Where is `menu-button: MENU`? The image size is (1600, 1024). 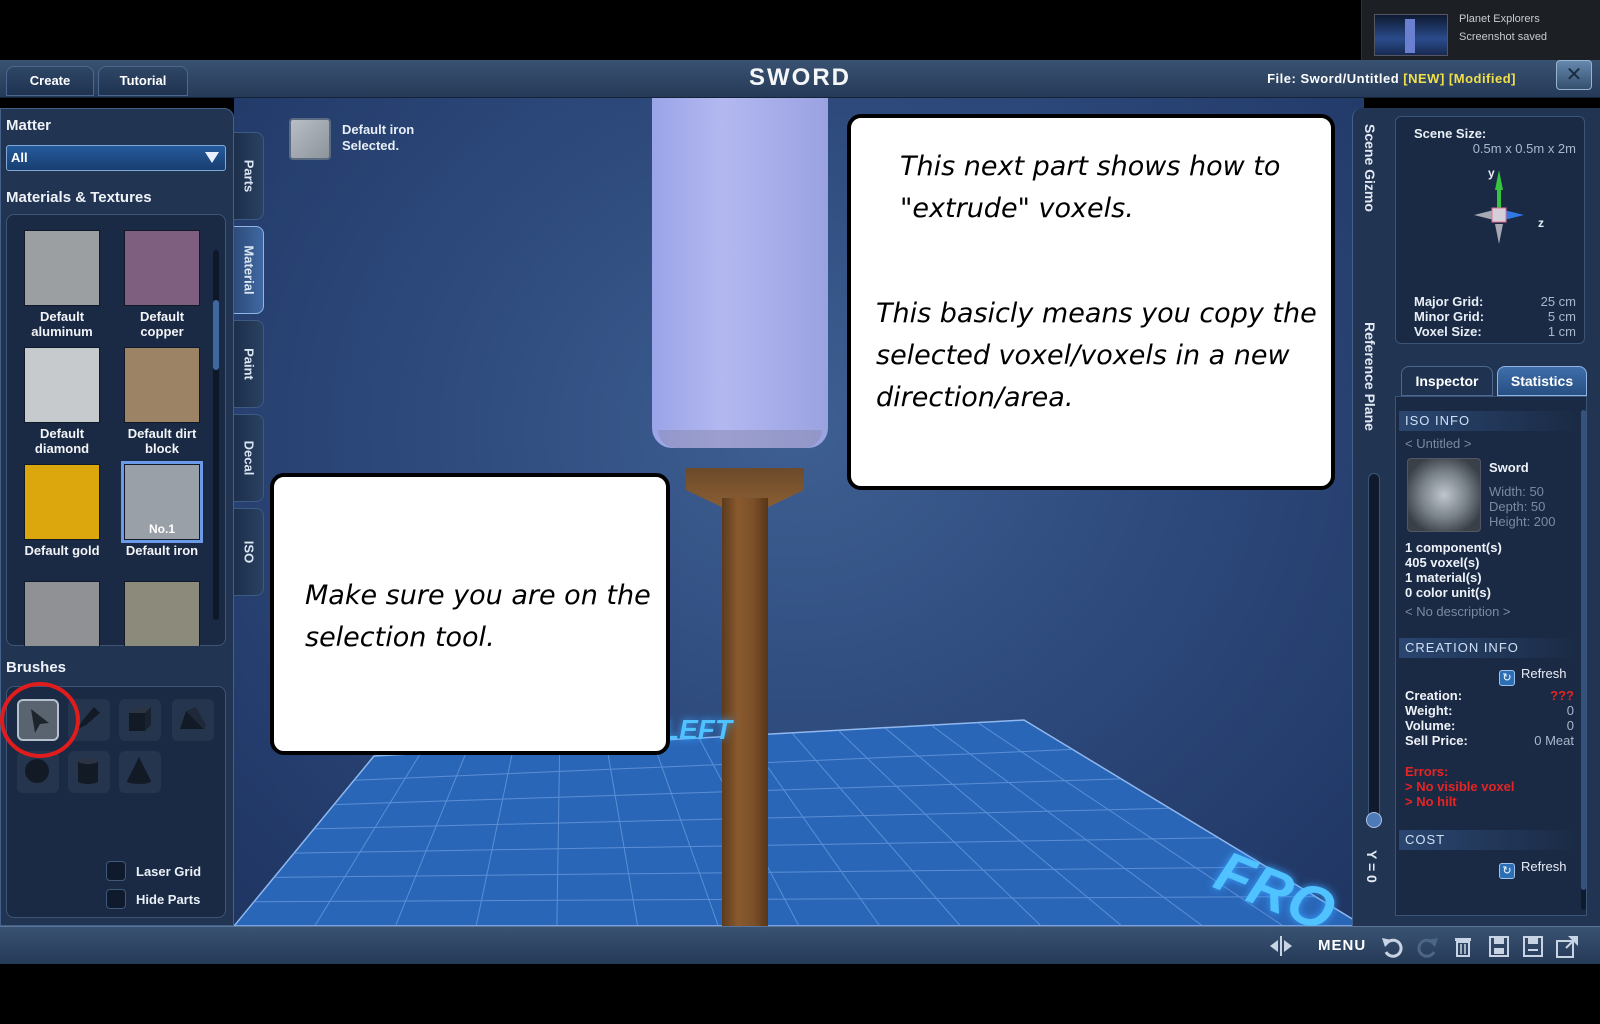 menu-button: MENU is located at coordinates (1342, 945).